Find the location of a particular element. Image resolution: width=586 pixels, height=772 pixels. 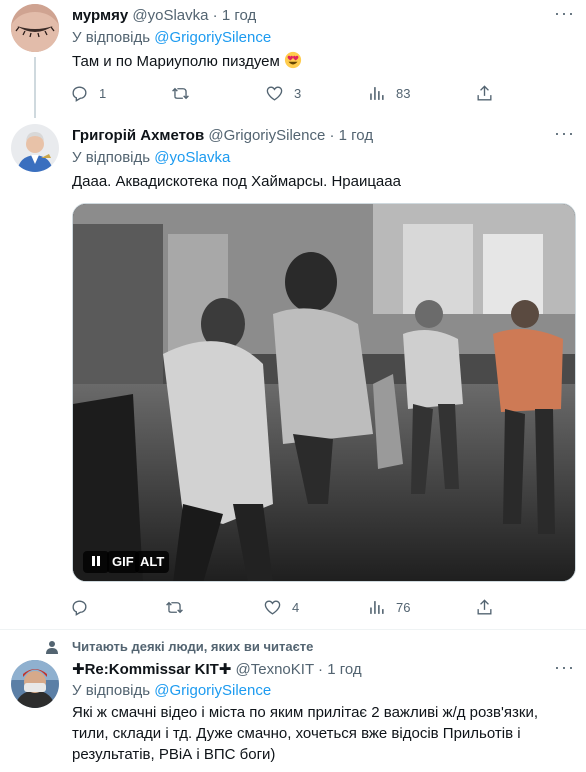

reply-context: У відповідь @yoSlavka is located at coordinates (151, 158).